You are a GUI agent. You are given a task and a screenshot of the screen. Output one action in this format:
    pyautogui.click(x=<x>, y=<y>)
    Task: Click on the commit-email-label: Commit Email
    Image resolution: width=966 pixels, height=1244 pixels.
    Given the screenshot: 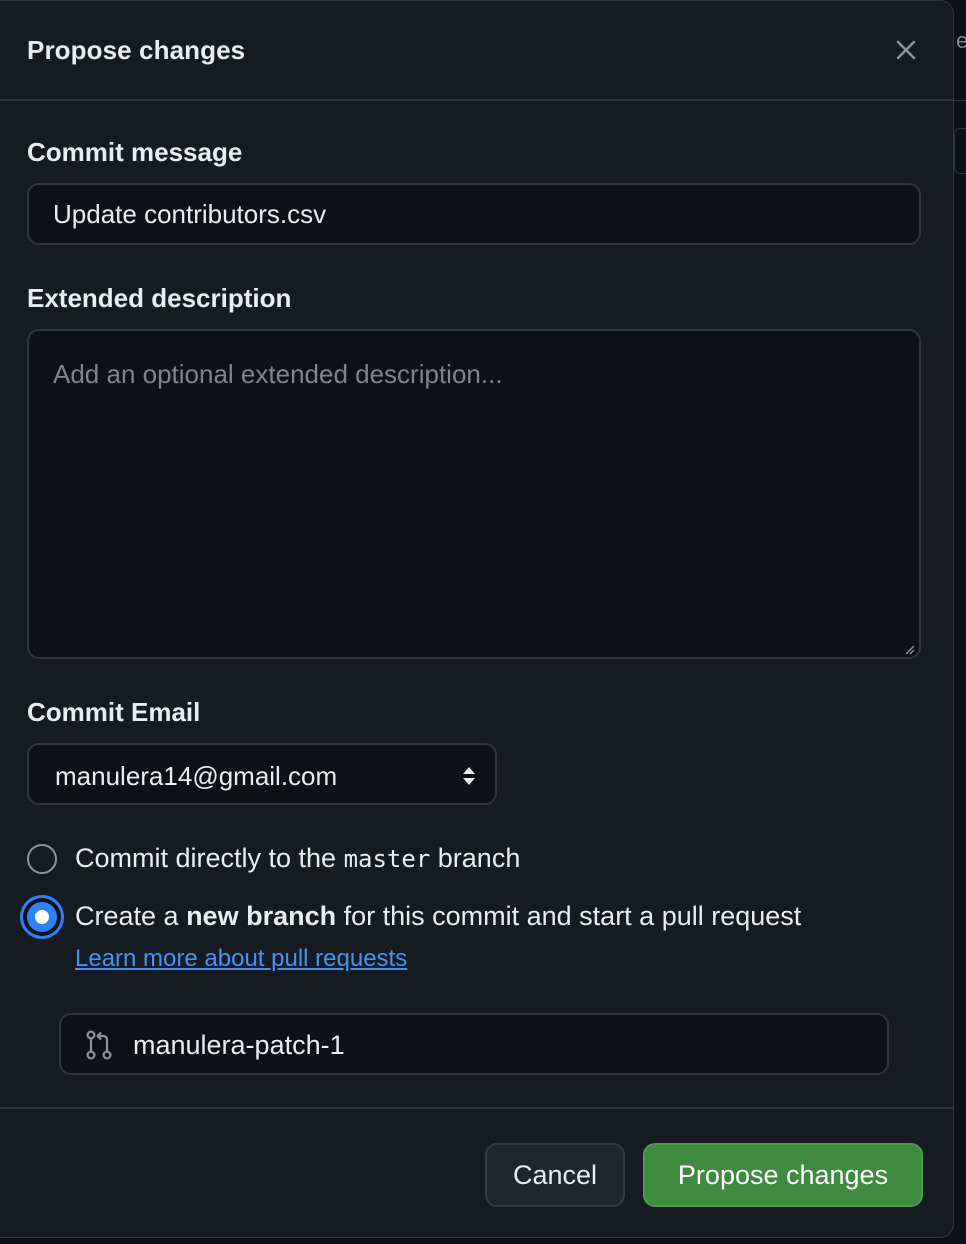 What is the action you would take?
    pyautogui.click(x=114, y=712)
    